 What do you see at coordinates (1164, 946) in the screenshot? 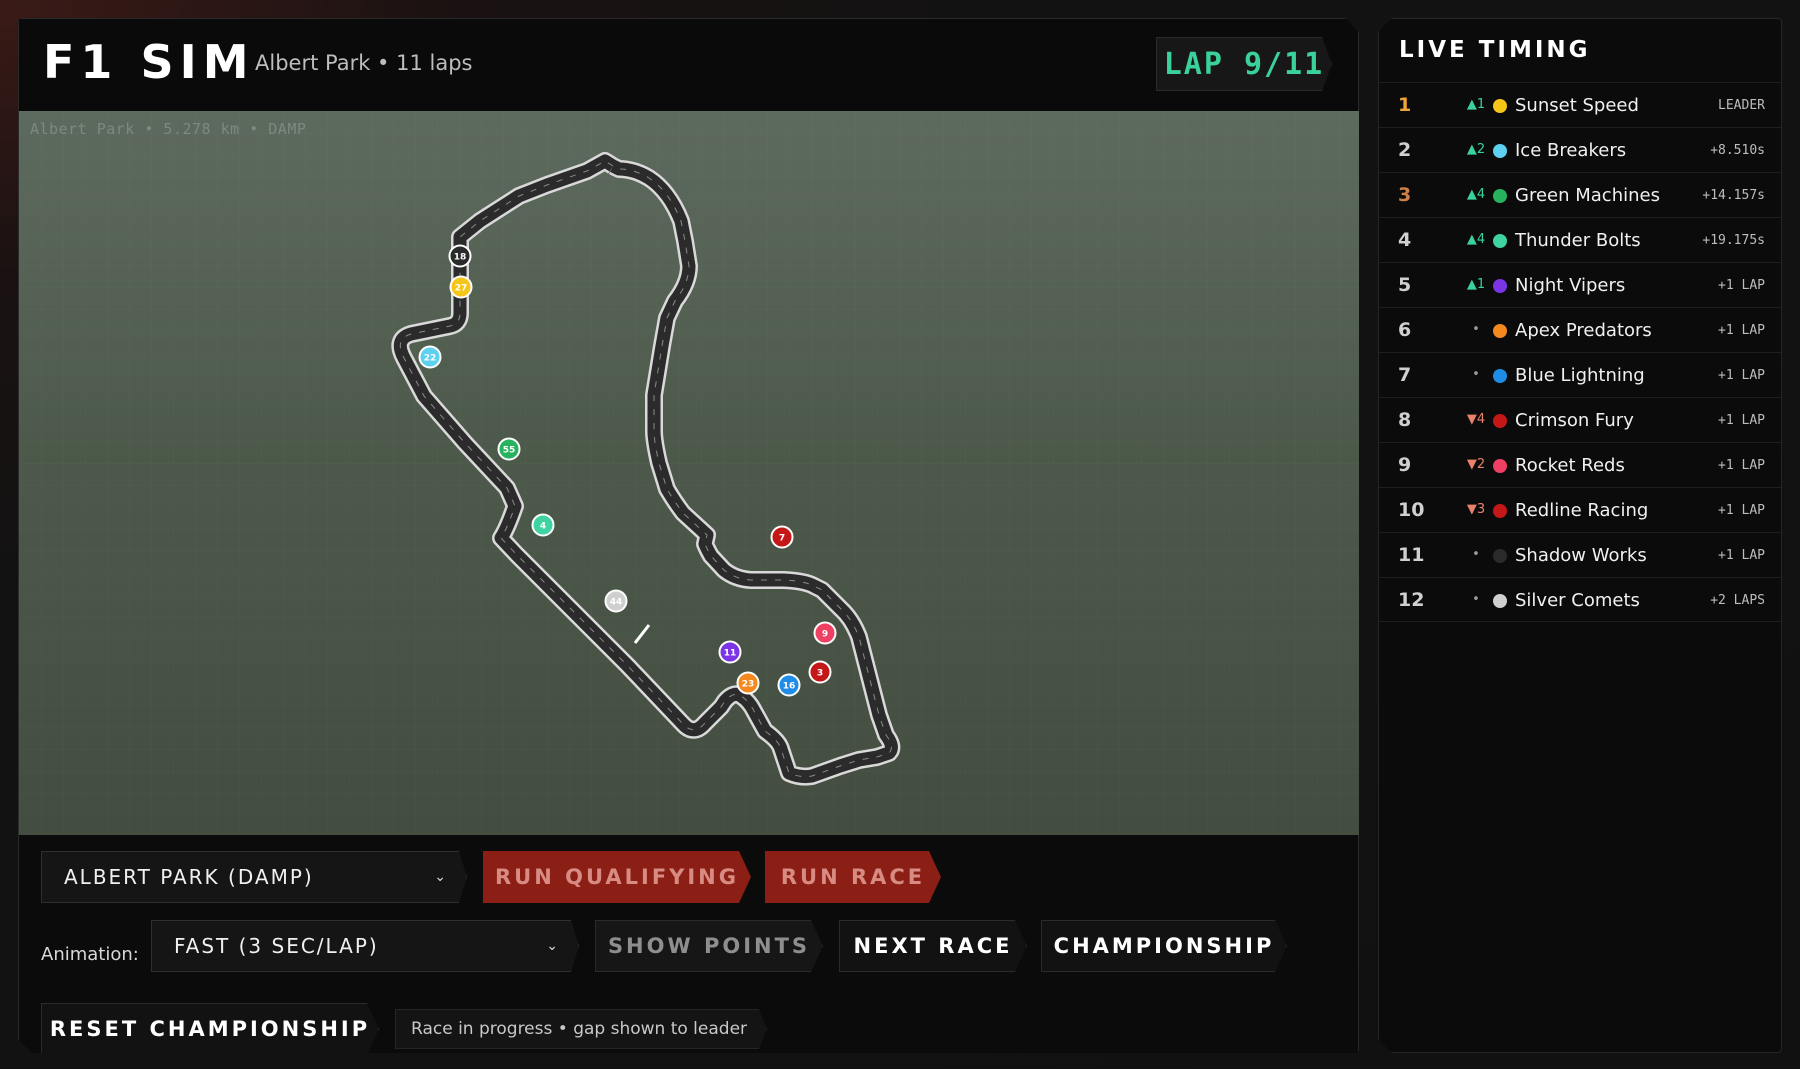
I see `championship-button: CHAMPIONSHIP` at bounding box center [1164, 946].